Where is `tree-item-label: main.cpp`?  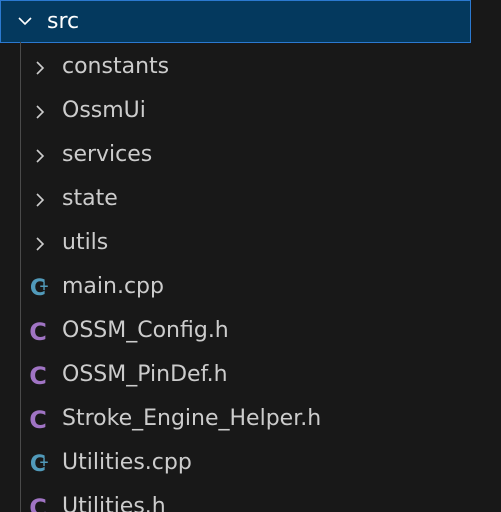
tree-item-label: main.cpp is located at coordinates (113, 286).